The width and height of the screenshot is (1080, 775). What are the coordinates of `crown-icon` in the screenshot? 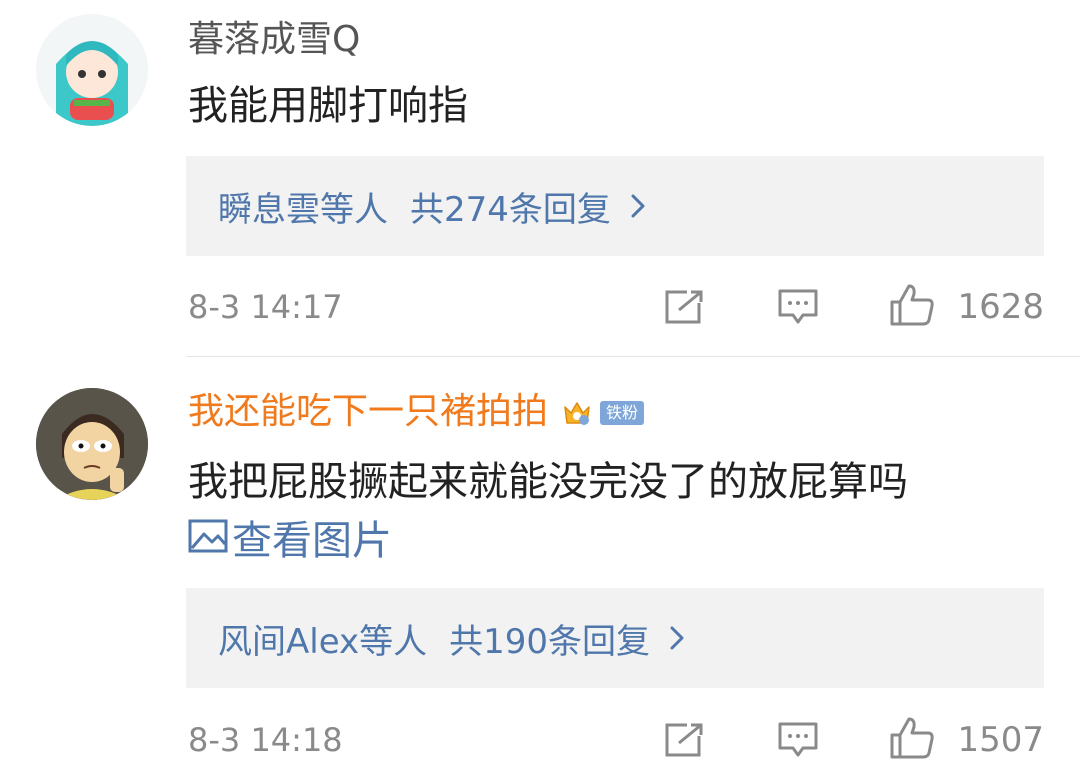 It's located at (577, 413).